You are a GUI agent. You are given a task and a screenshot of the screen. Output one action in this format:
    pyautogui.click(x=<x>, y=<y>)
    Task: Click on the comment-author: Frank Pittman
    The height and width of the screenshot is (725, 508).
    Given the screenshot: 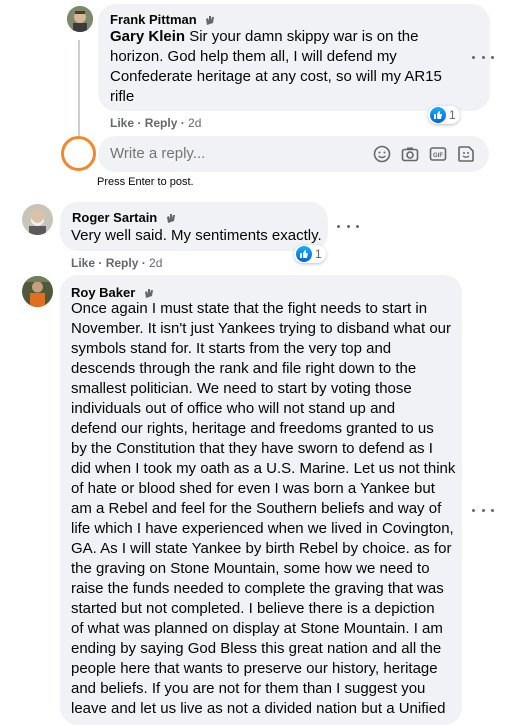 What is the action you would take?
    pyautogui.click(x=153, y=19)
    